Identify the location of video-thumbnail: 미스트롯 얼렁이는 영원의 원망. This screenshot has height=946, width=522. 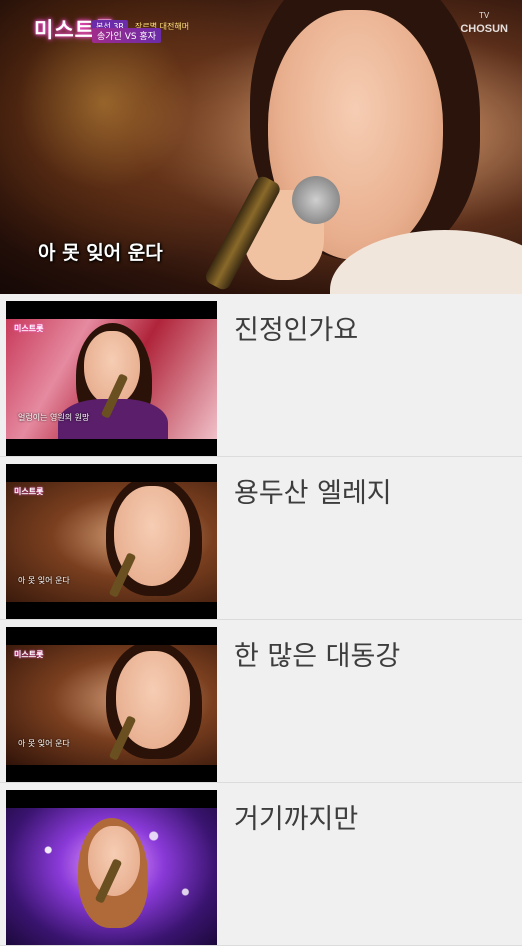
(111, 378).